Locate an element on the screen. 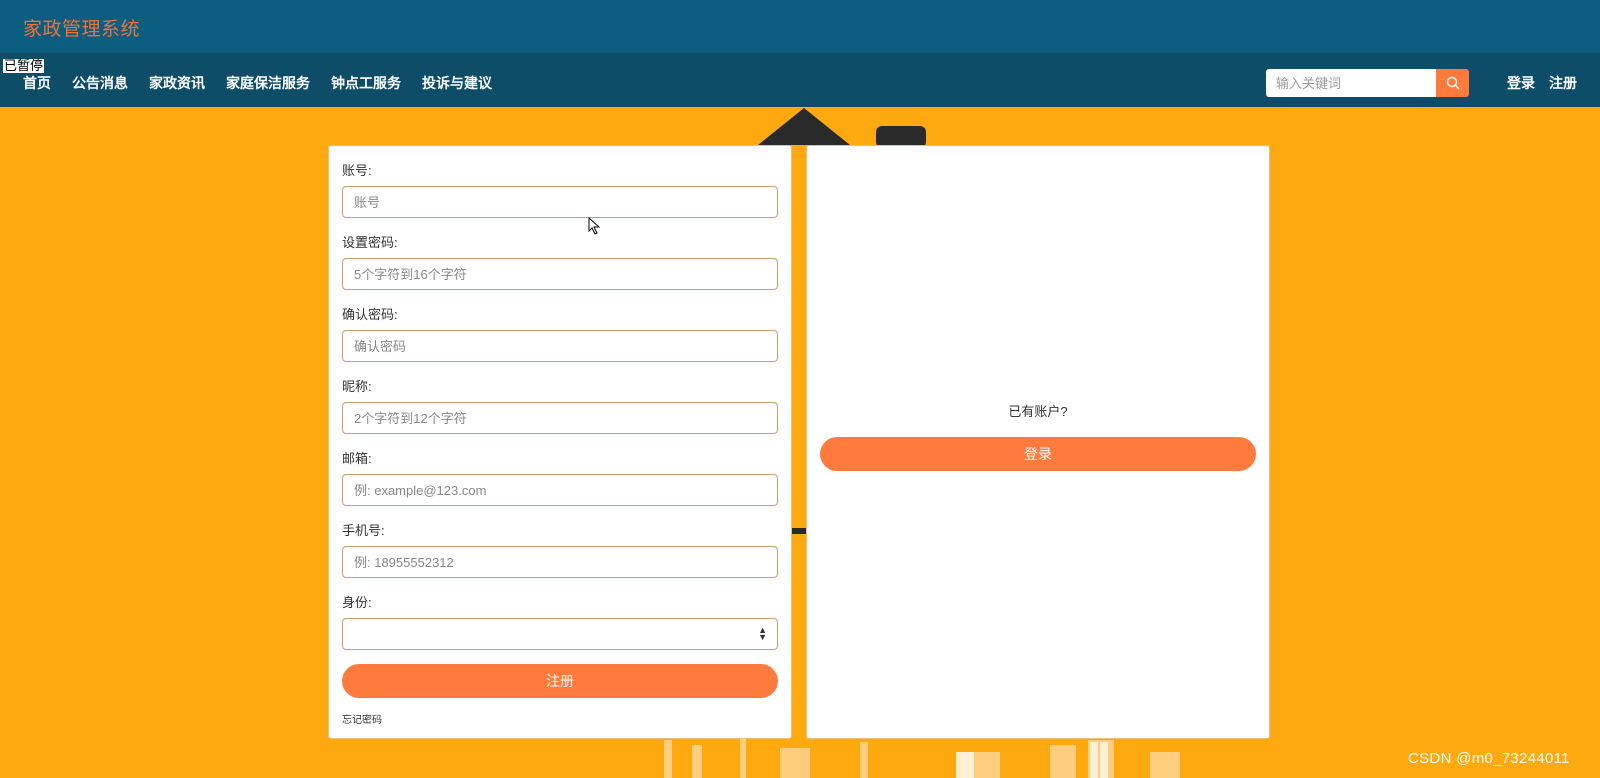 The width and height of the screenshot is (1600, 778). search-bar is located at coordinates (1367, 83).